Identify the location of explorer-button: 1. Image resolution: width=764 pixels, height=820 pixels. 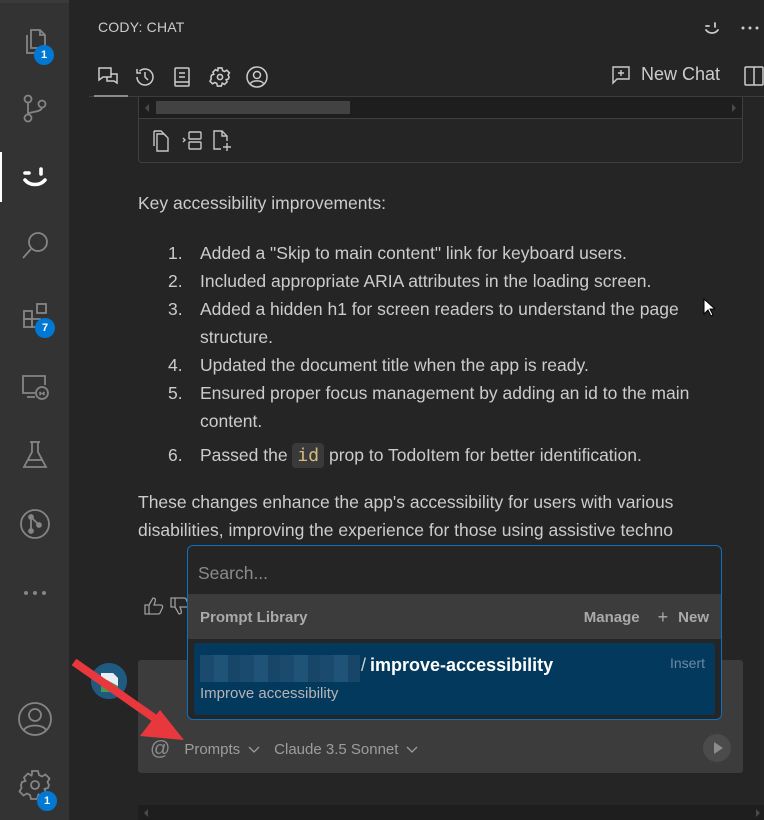
(34, 42).